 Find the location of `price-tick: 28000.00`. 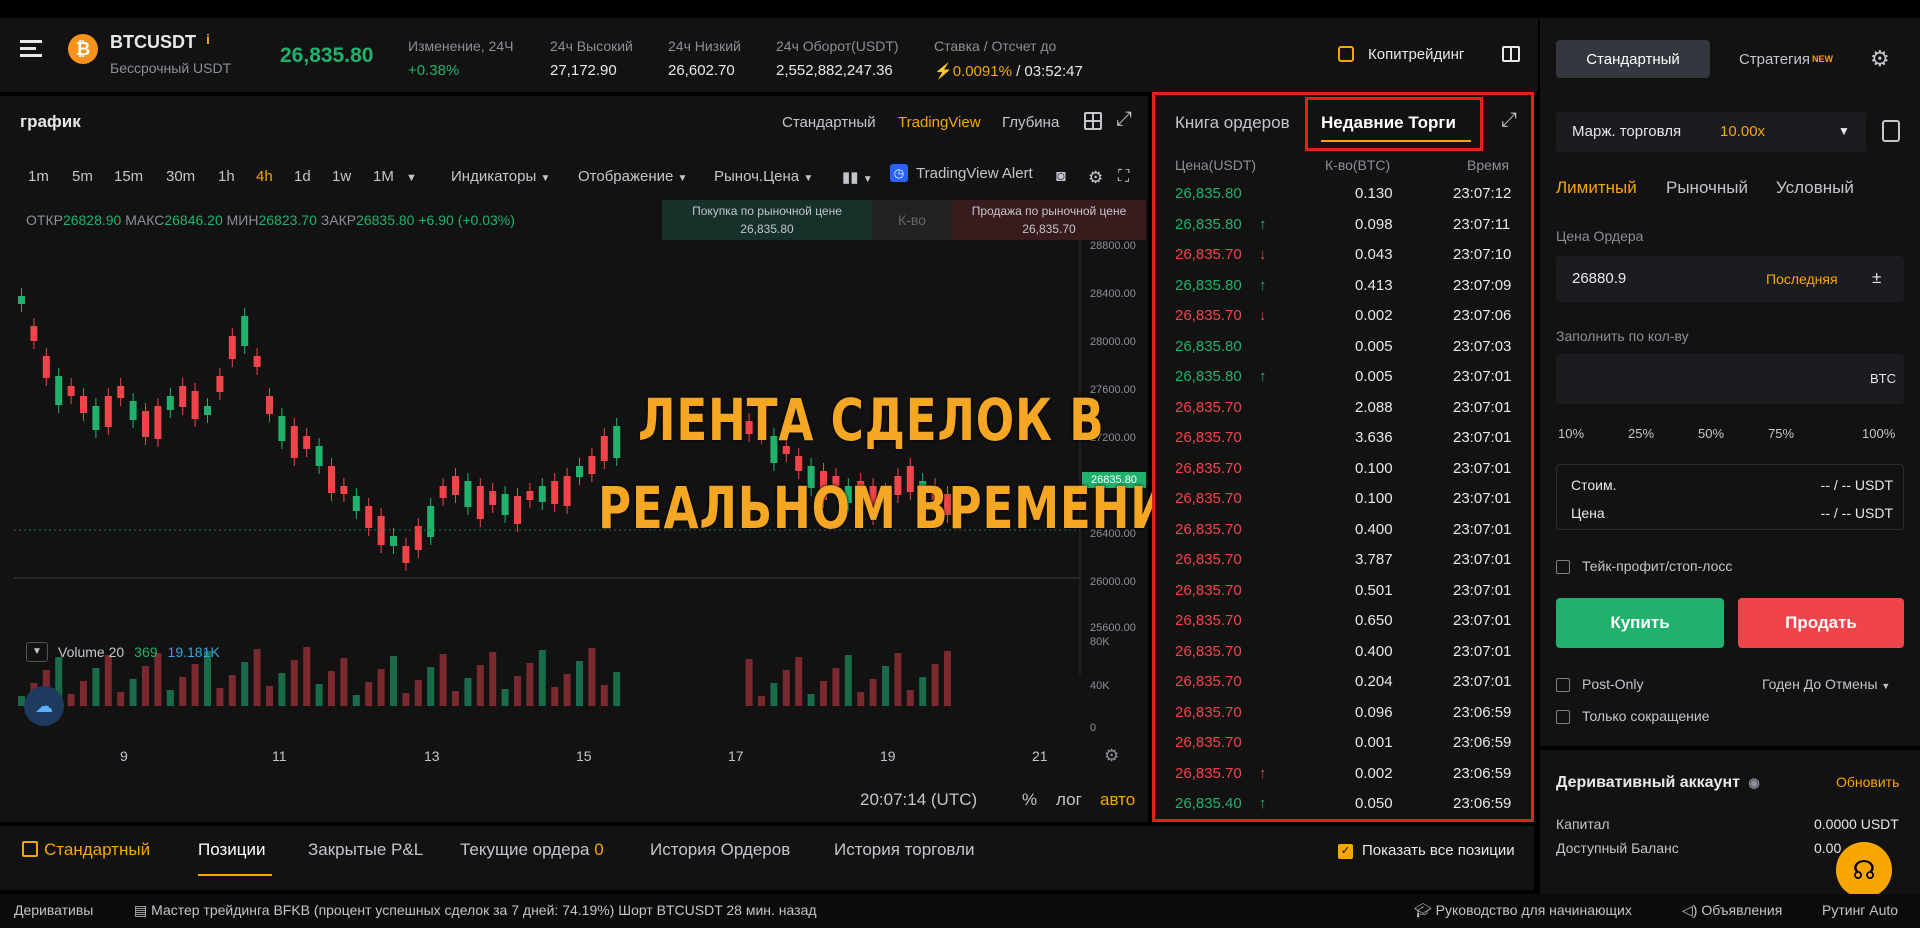

price-tick: 28000.00 is located at coordinates (1113, 342).